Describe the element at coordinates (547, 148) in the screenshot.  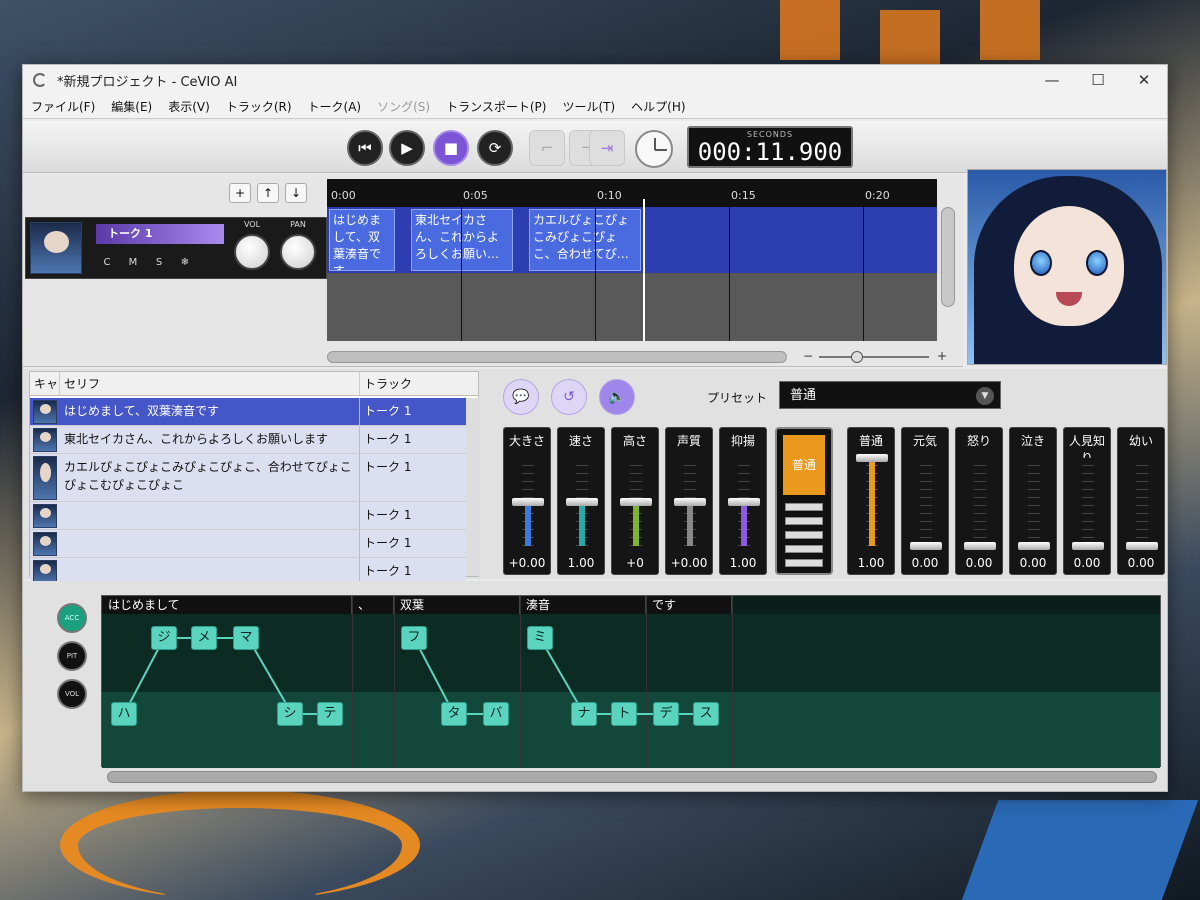
I see `loop-start-button: ⌐` at that location.